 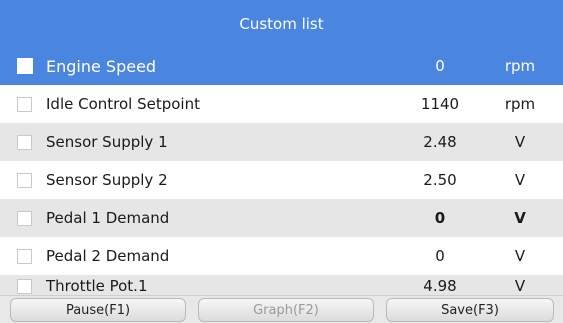 I want to click on list-item-idle-control-setpoint: Idle Control Setpoint 1140 rpm, so click(x=281, y=104).